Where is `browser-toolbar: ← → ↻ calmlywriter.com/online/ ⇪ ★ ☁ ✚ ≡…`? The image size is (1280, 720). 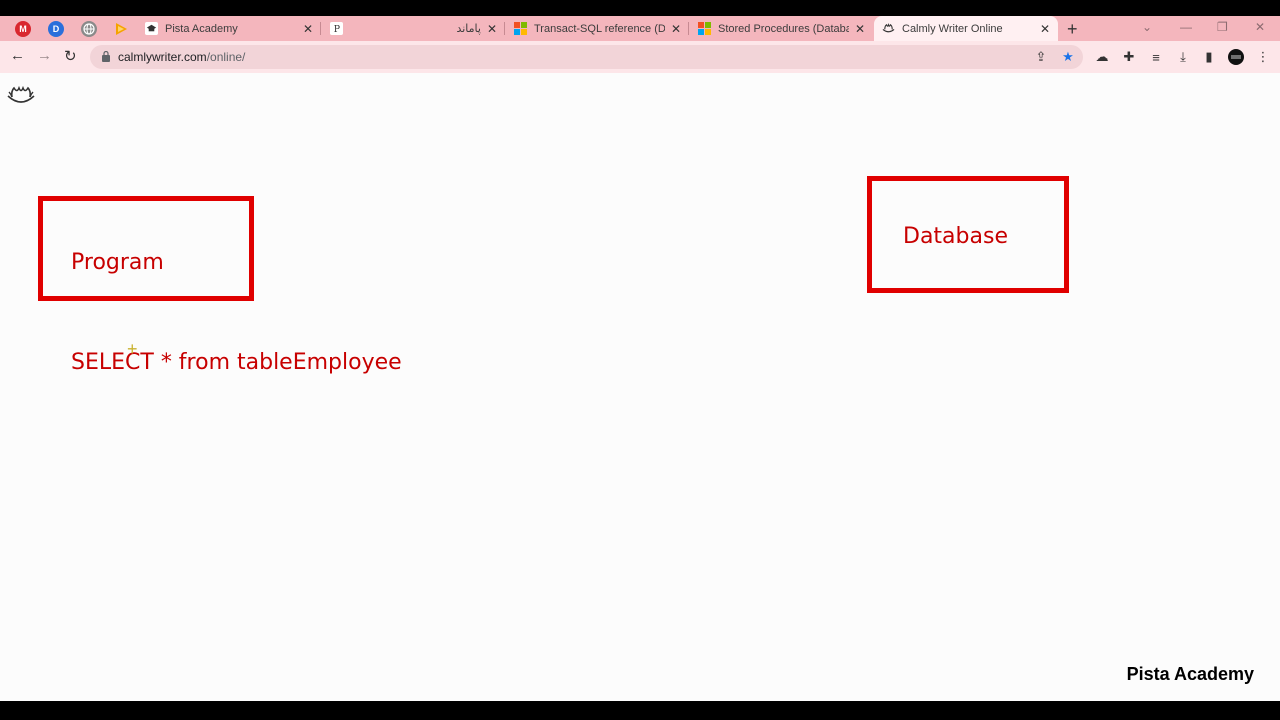
browser-toolbar: ← → ↻ calmlywriter.com/online/ ⇪ ★ ☁ ✚ ≡… is located at coordinates (640, 57).